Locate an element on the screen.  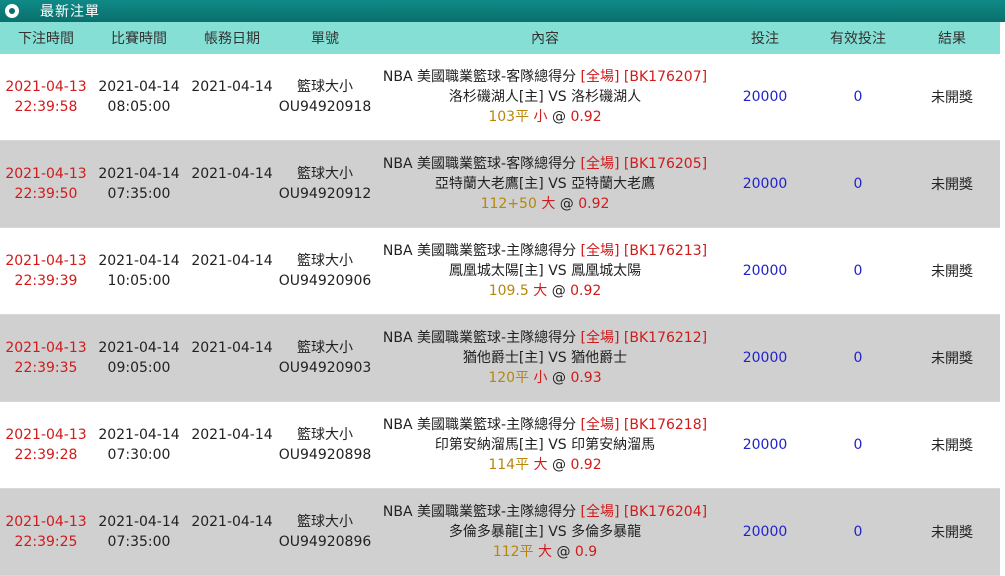
handicap-line: 103平 is located at coordinates (509, 117).